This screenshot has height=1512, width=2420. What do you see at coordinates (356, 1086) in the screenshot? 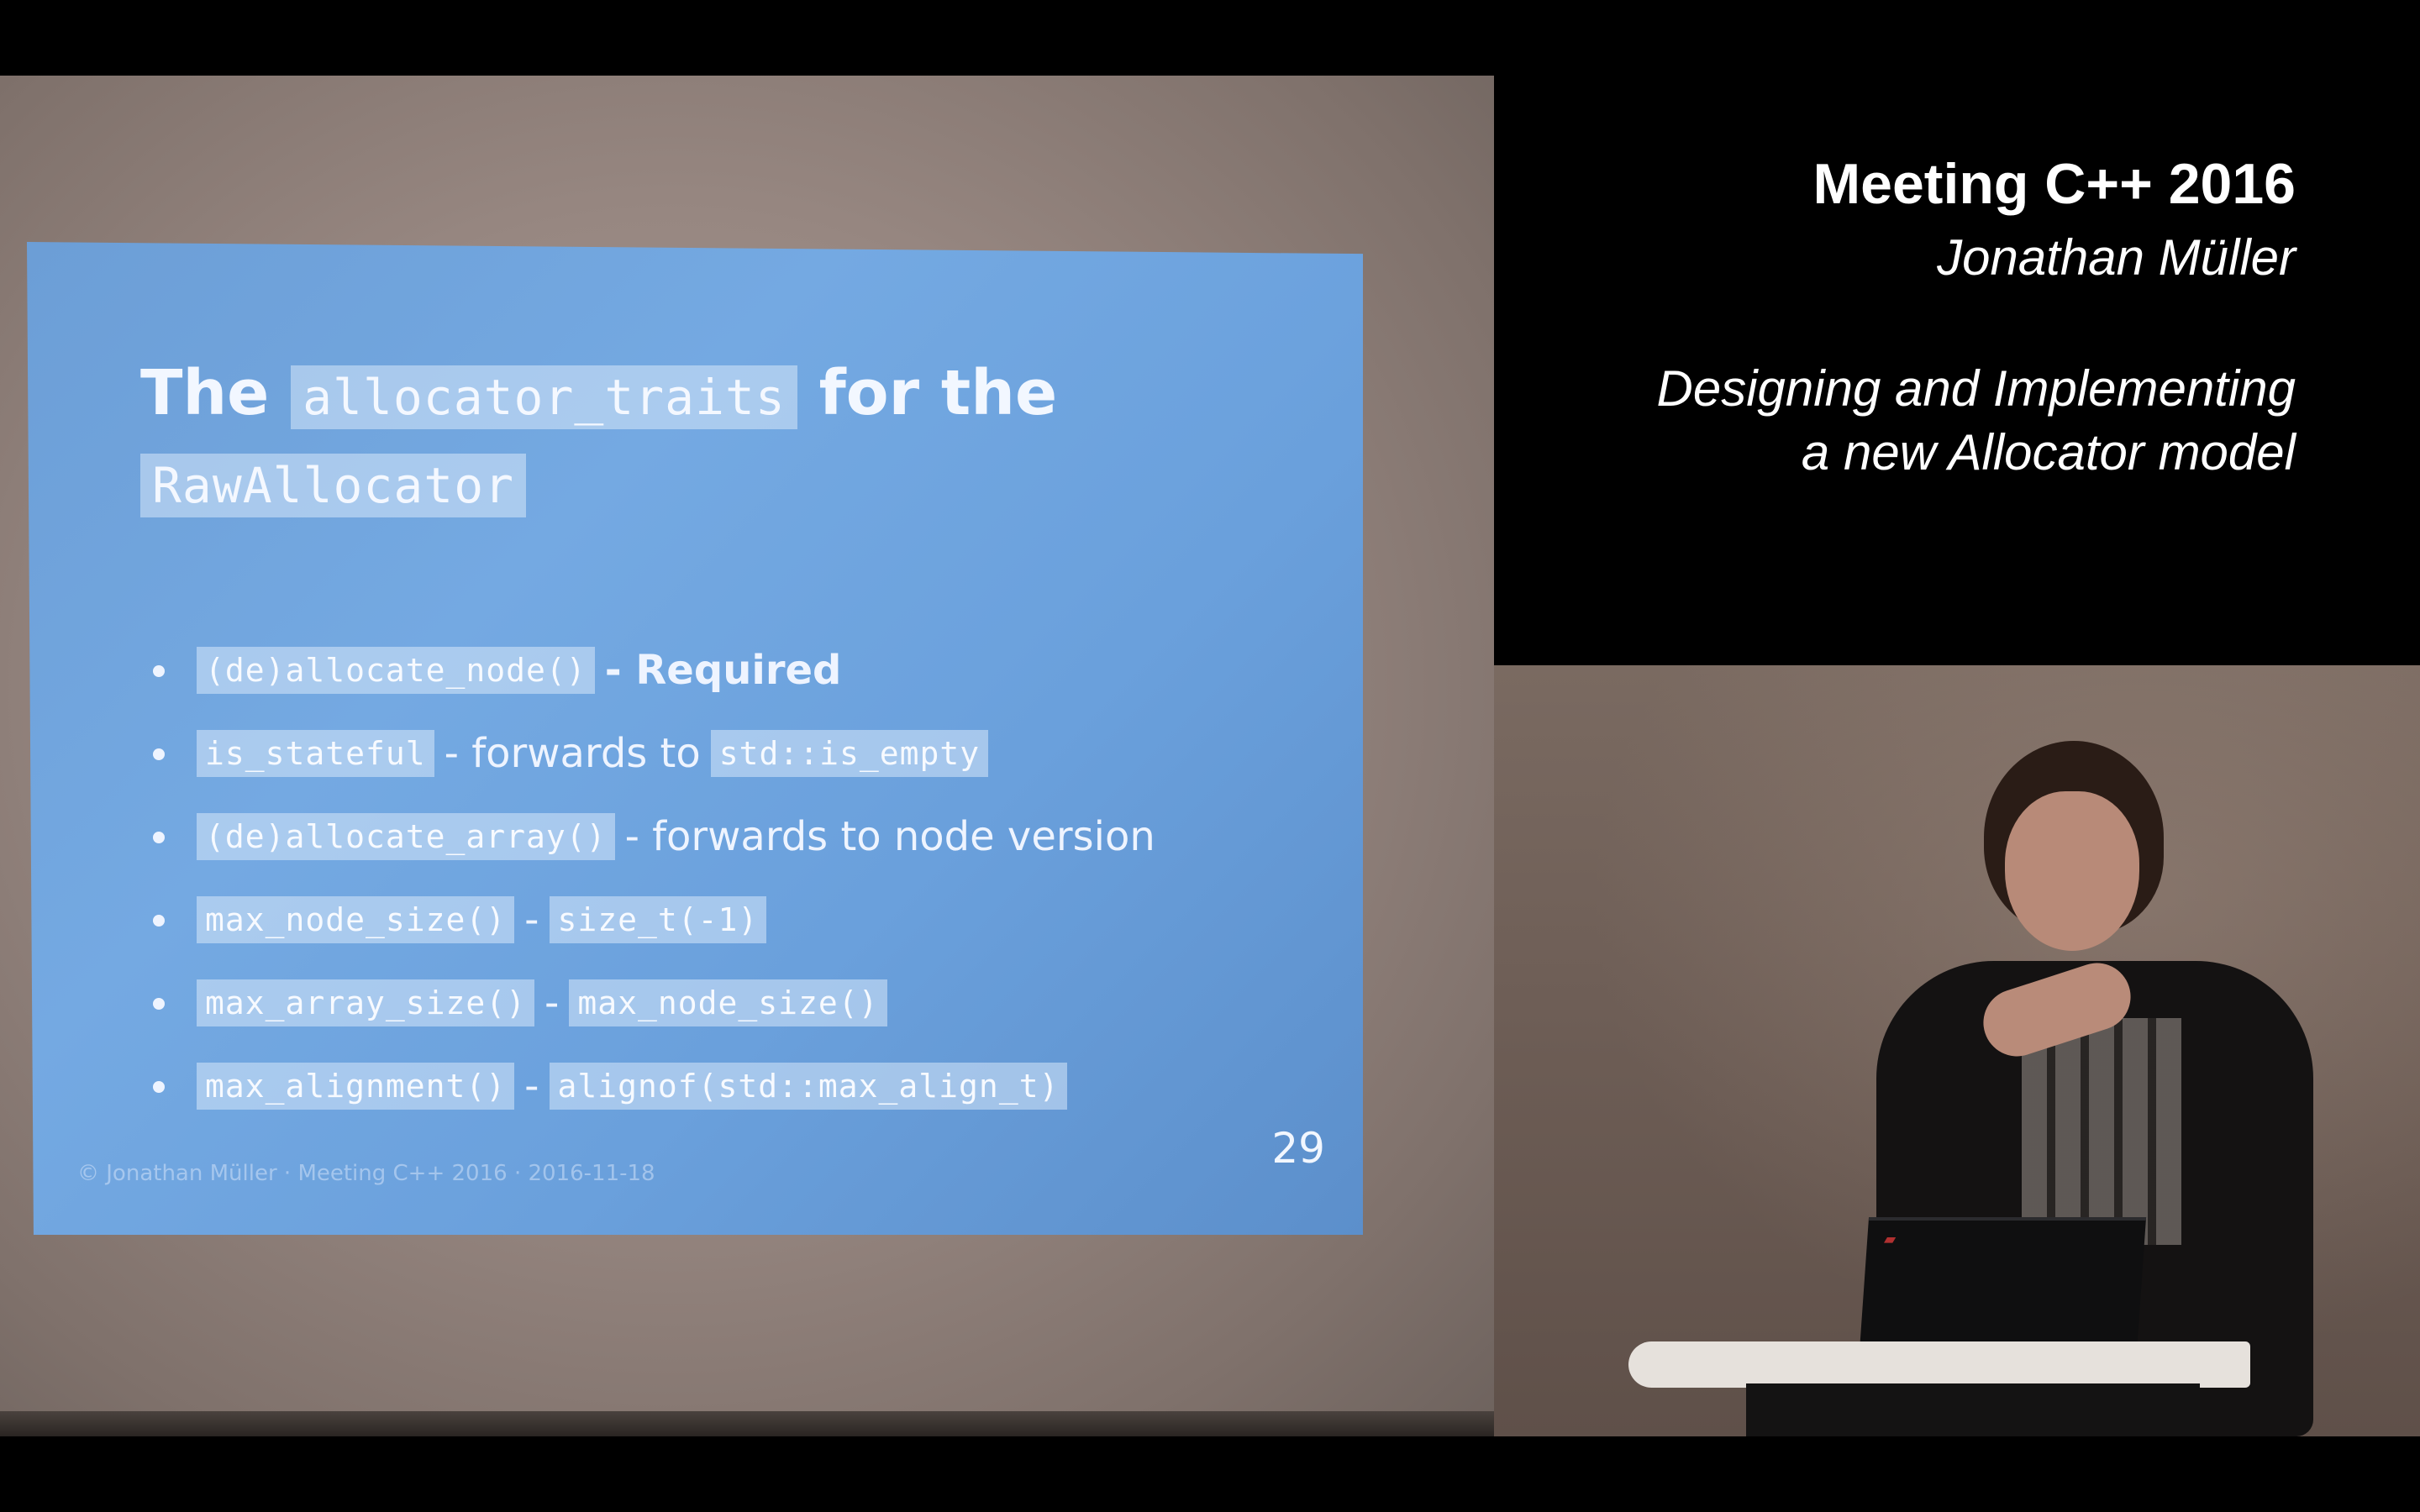
I see `bullet-code: max_alignment()` at bounding box center [356, 1086].